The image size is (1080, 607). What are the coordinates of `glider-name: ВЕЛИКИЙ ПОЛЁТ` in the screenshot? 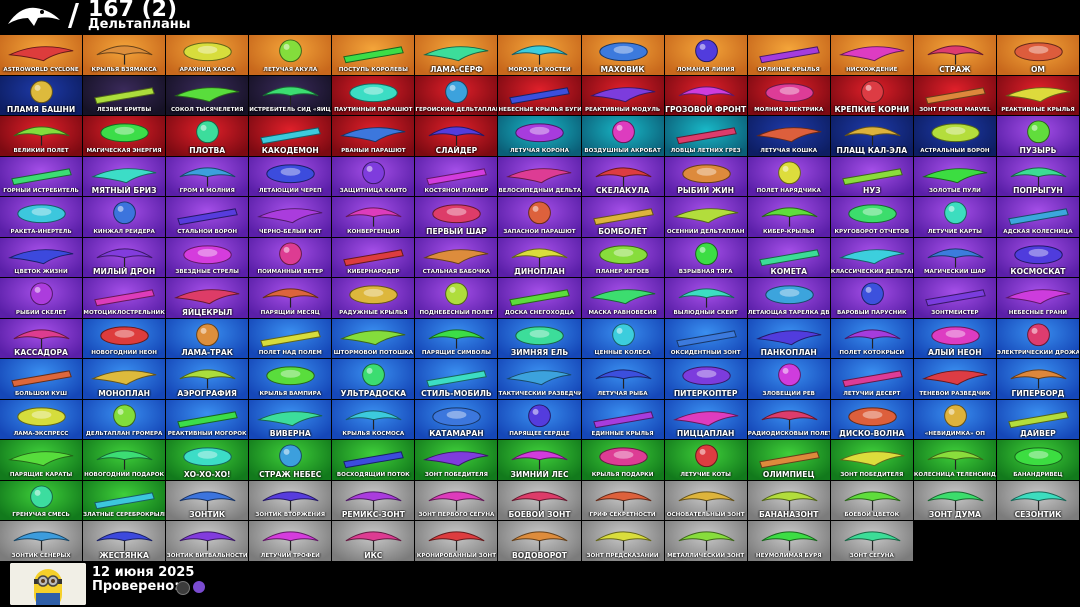 It's located at (41, 150).